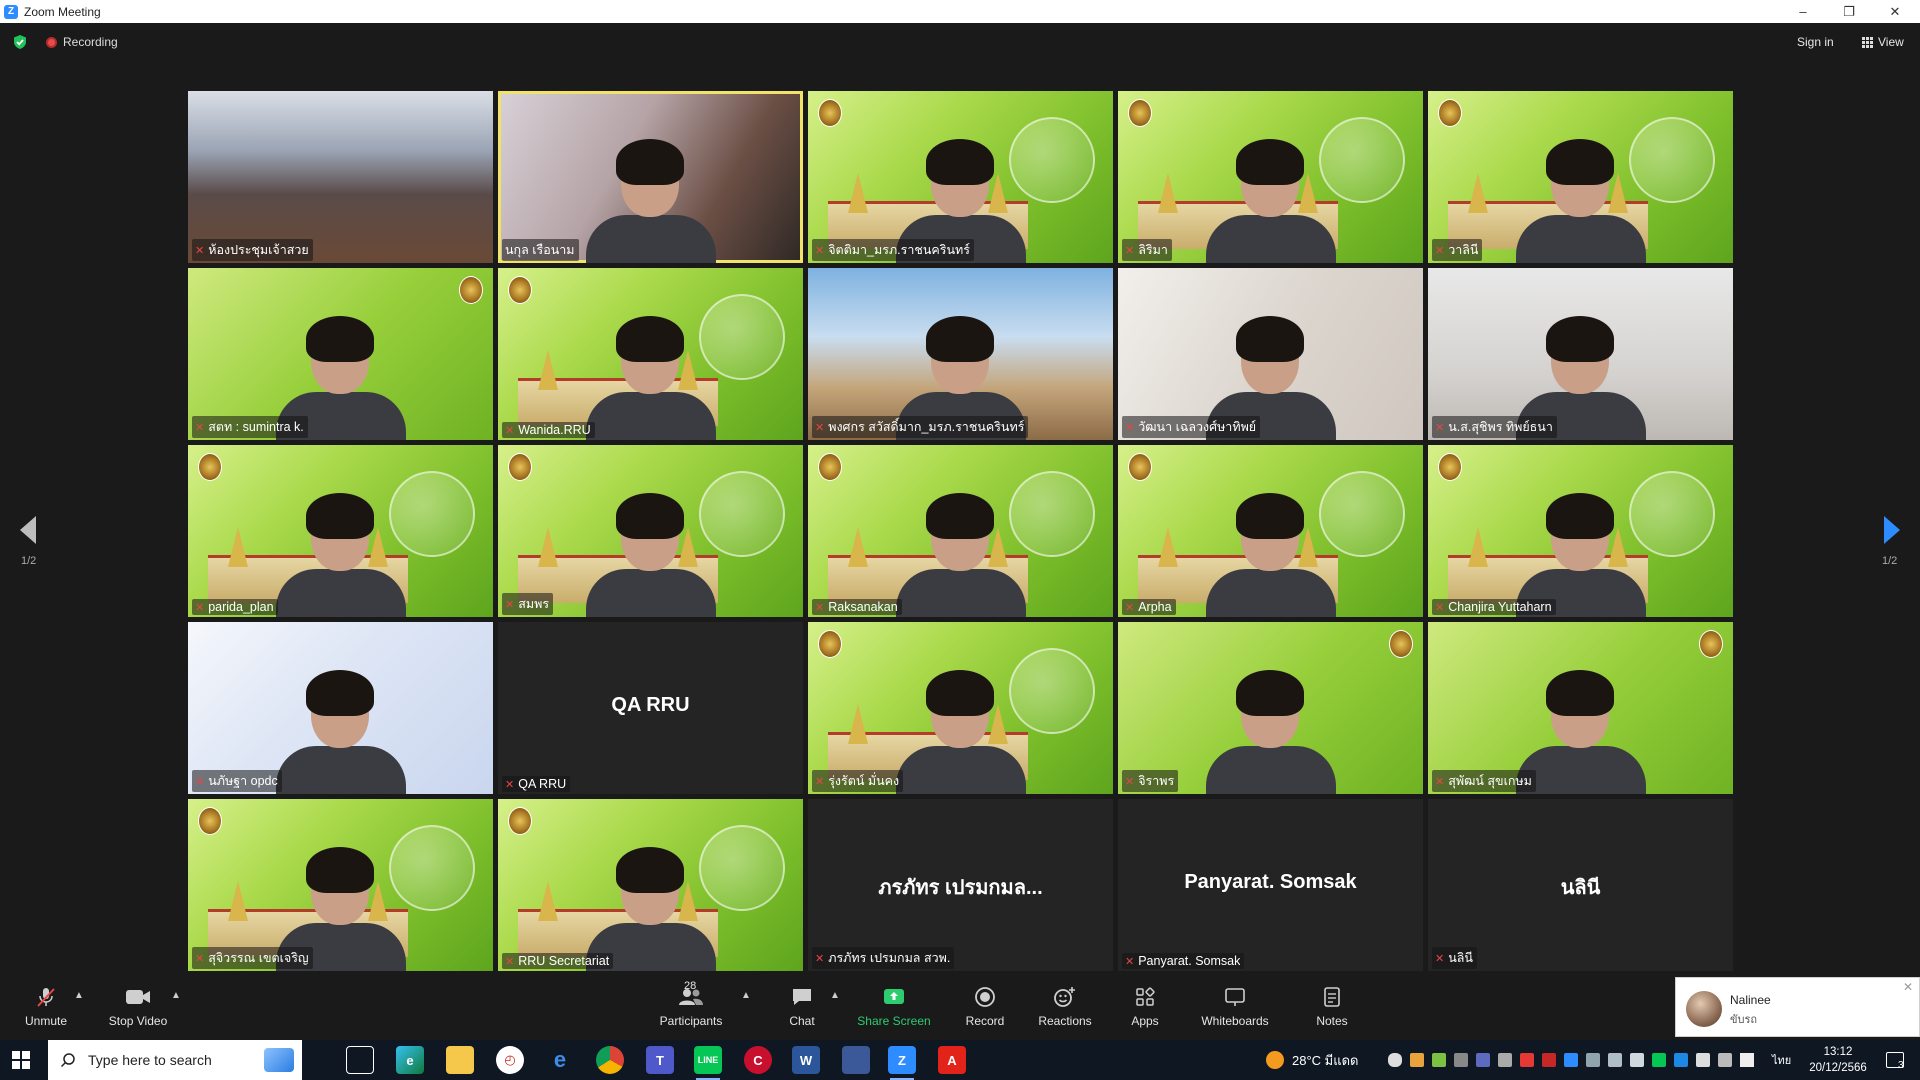 This screenshot has width=1920, height=1080. What do you see at coordinates (340, 885) in the screenshot?
I see `participant-tile: ✕ สุจิวรรณ เขตเจริญ` at bounding box center [340, 885].